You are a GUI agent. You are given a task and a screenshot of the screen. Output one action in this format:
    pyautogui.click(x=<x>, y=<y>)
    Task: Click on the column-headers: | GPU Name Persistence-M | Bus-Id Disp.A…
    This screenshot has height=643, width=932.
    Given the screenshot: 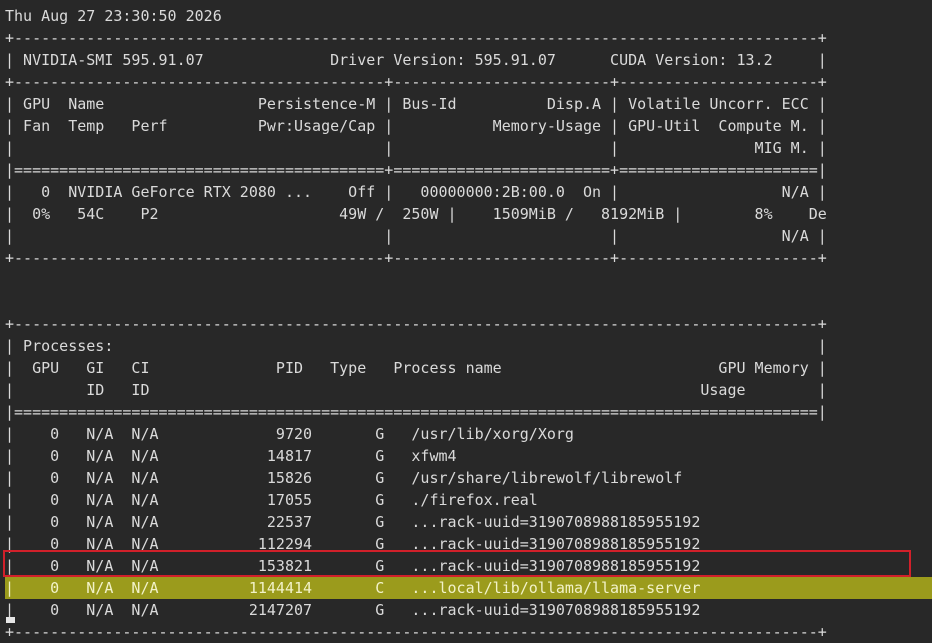 What is the action you would take?
    pyautogui.click(x=416, y=104)
    